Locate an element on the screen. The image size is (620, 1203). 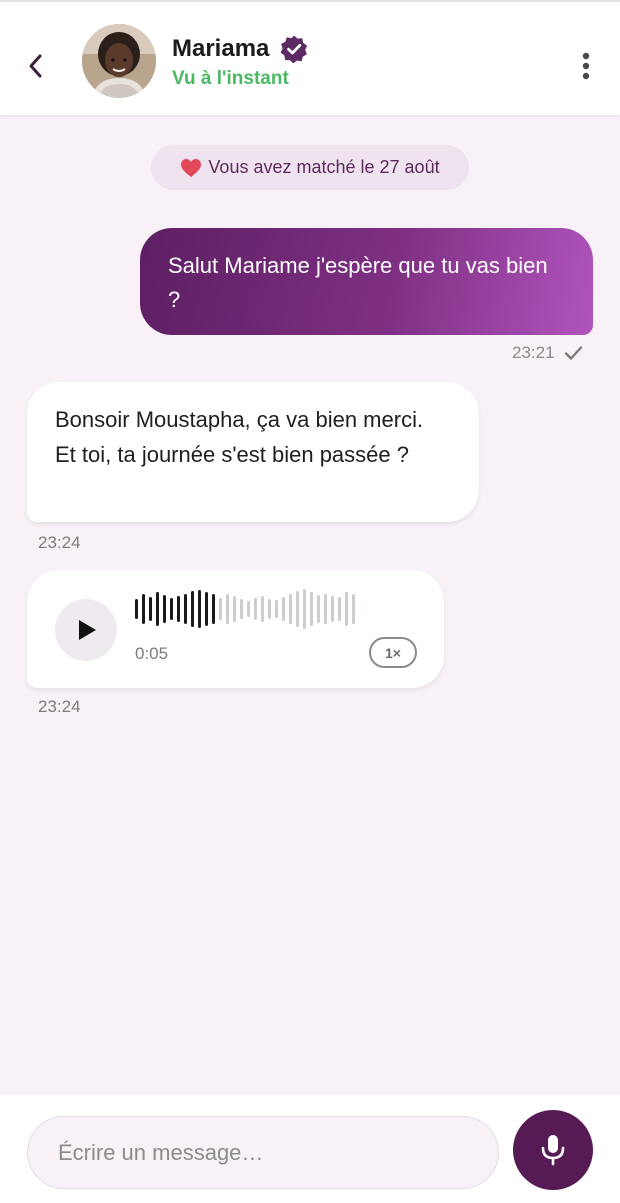
microphone-icon is located at coordinates (553, 1150).